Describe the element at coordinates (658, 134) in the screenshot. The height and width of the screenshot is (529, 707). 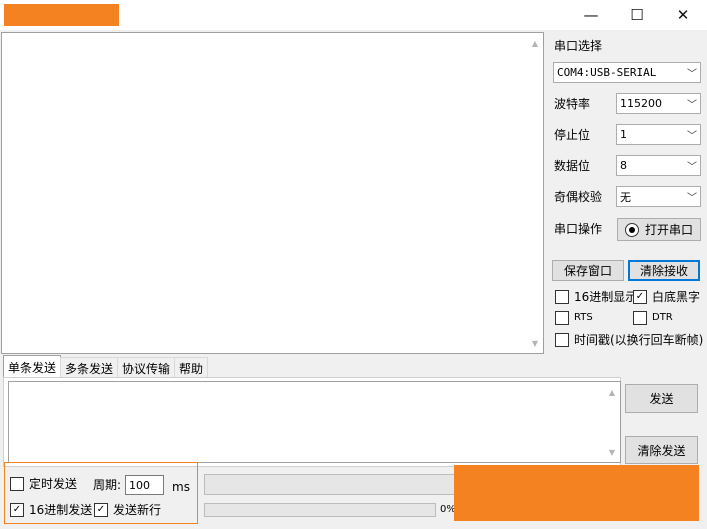
I see `stopbits-select: 1 ﹀` at that location.